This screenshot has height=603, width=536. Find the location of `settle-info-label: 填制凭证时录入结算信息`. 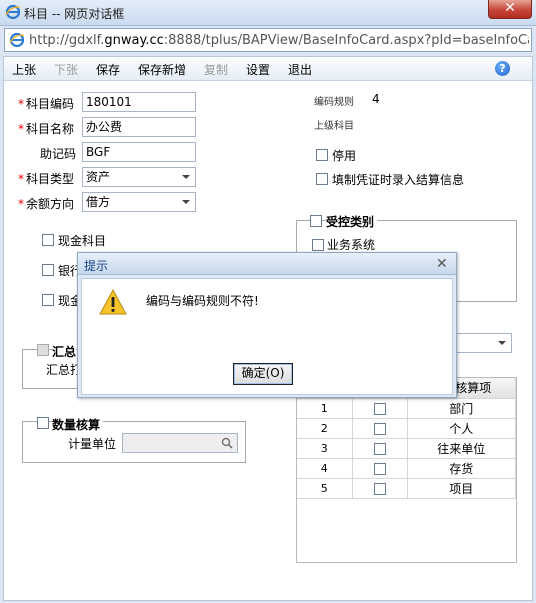

settle-info-label: 填制凭证时录入结算信息 is located at coordinates (398, 180).